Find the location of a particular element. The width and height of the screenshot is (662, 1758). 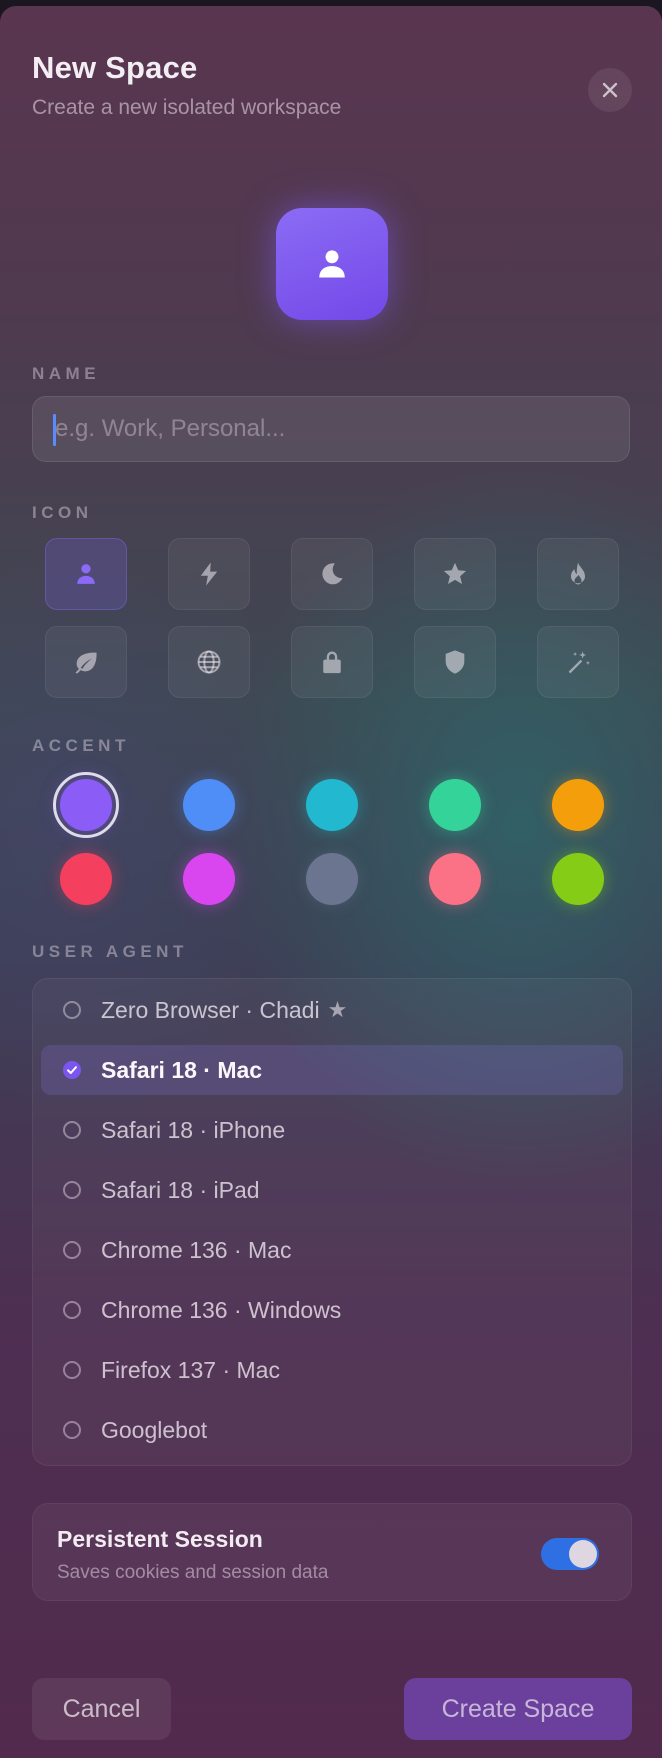

icon-option-person is located at coordinates (86, 574).